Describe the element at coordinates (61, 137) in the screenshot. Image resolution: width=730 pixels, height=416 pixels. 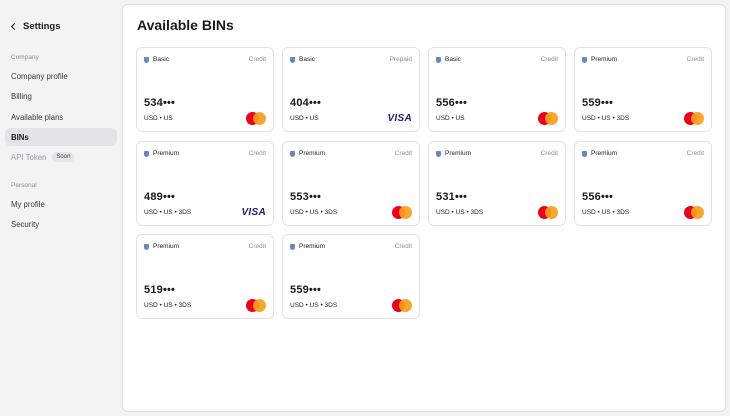
I see `sidebar-item-bins: BINs` at that location.